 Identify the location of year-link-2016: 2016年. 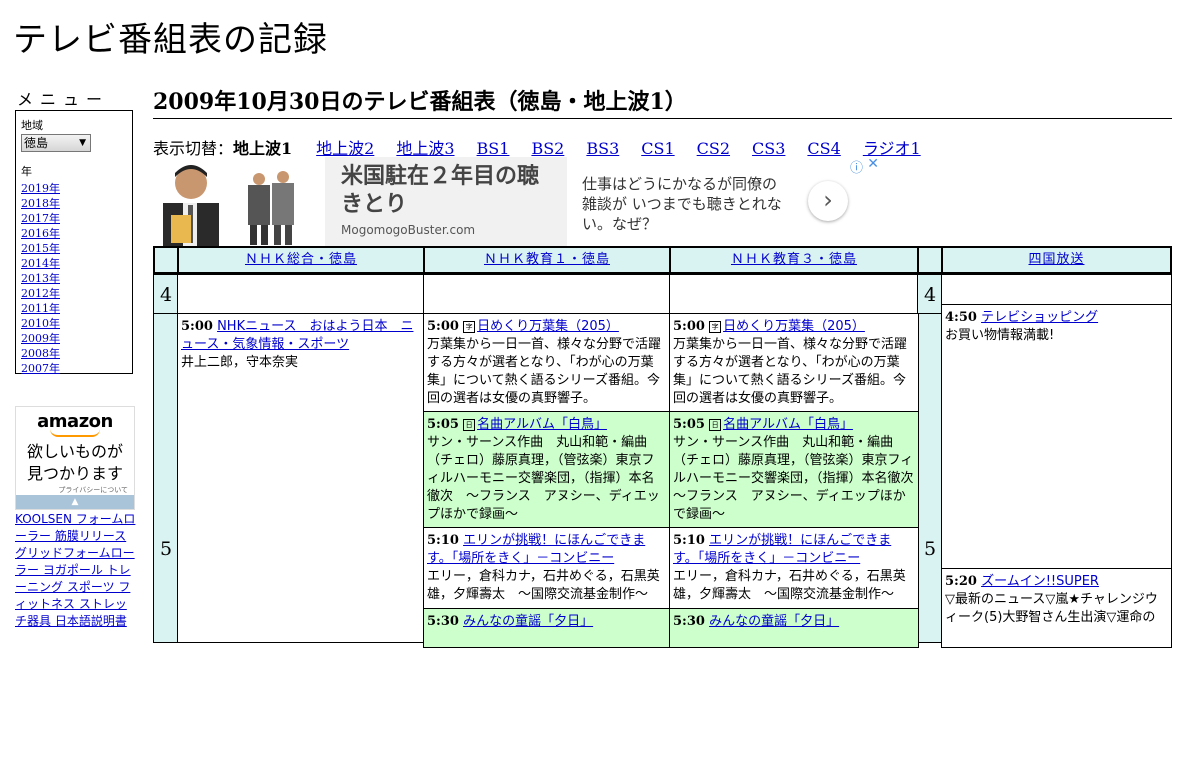
(74, 233).